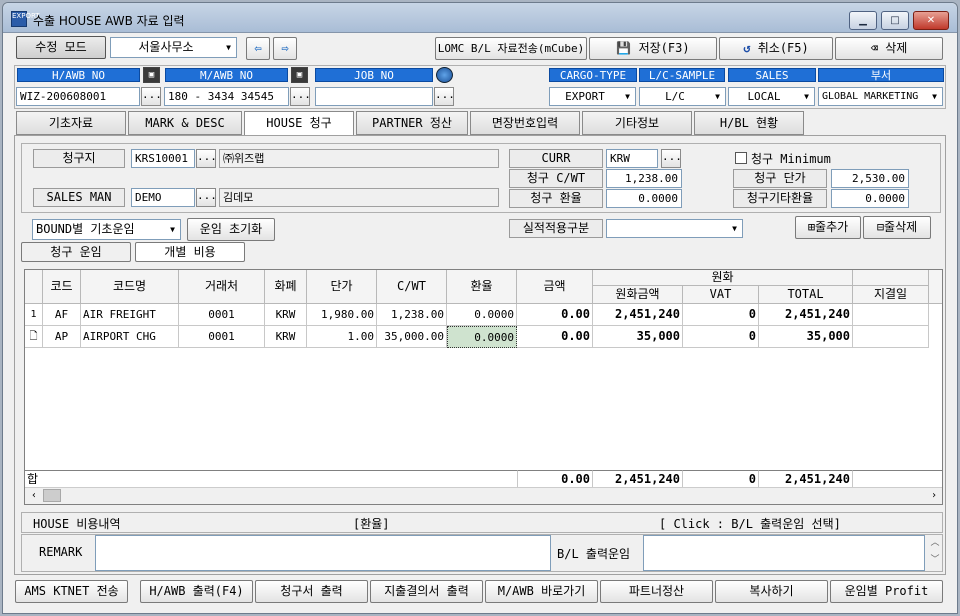 The image size is (960, 616). I want to click on expense-print-button: 지출결의서 출력, so click(426, 591).